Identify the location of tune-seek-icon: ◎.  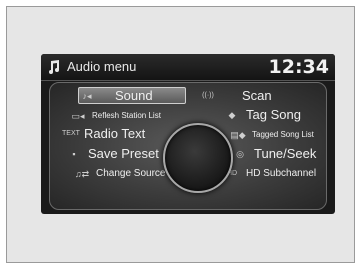
(240, 153).